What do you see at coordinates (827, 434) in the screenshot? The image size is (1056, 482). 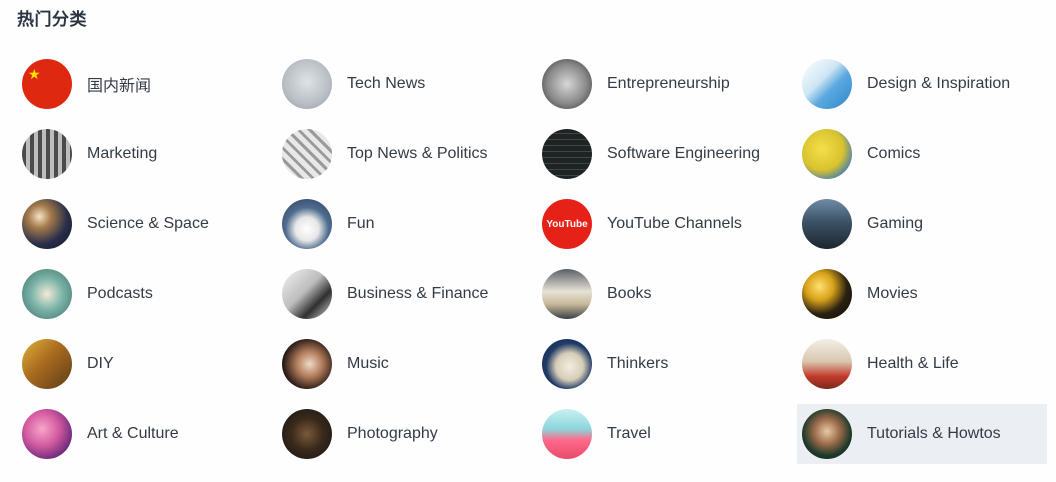 I see `glasses-icon` at bounding box center [827, 434].